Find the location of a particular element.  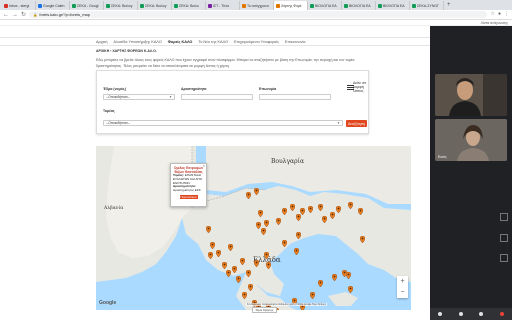

browser-tab: ΙΣΤ - Τίτλο is located at coordinates (223, 5).